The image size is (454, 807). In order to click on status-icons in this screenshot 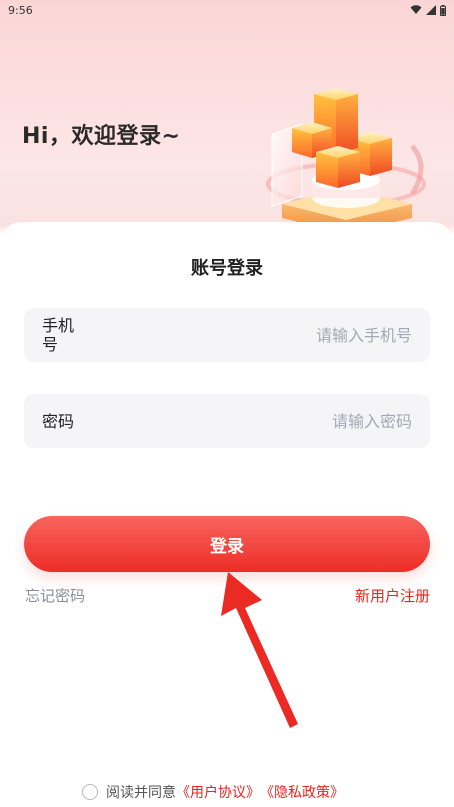, I will do `click(428, 10)`.